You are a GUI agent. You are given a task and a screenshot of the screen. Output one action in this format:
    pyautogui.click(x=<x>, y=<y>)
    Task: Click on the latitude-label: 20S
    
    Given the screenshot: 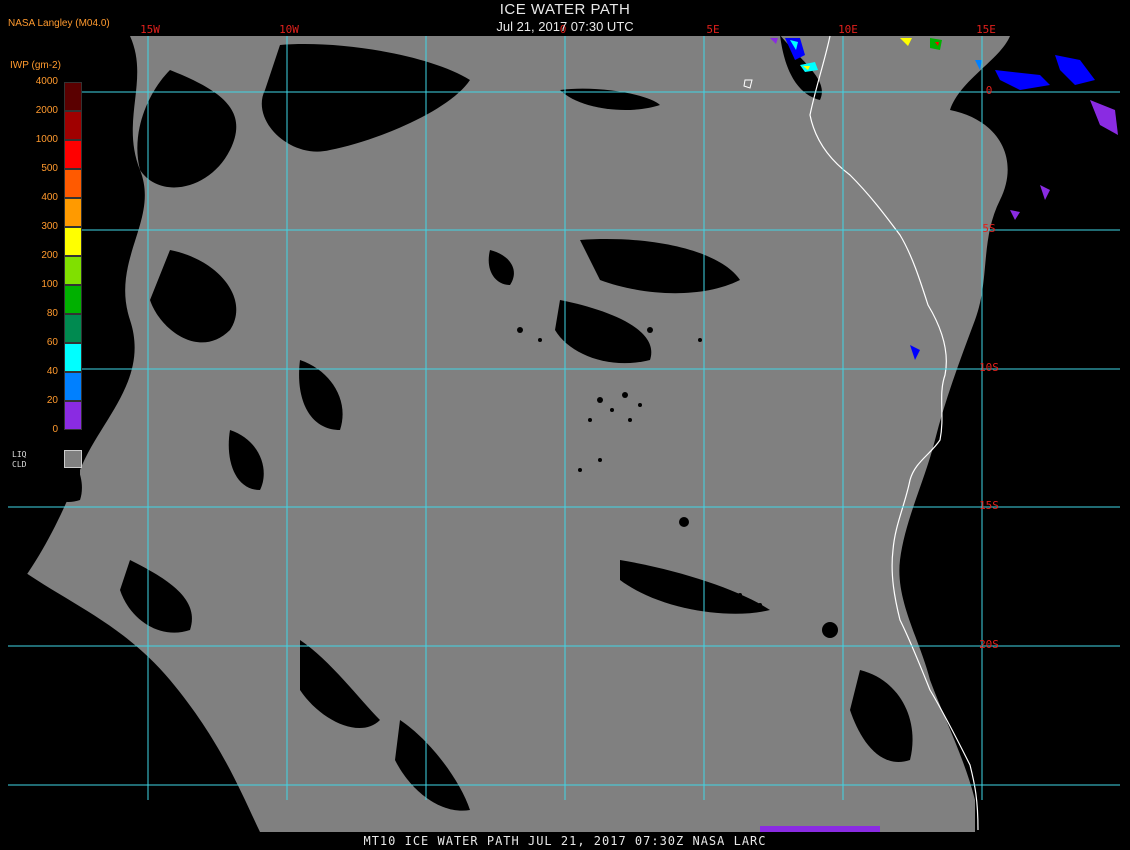 What is the action you would take?
    pyautogui.click(x=989, y=644)
    